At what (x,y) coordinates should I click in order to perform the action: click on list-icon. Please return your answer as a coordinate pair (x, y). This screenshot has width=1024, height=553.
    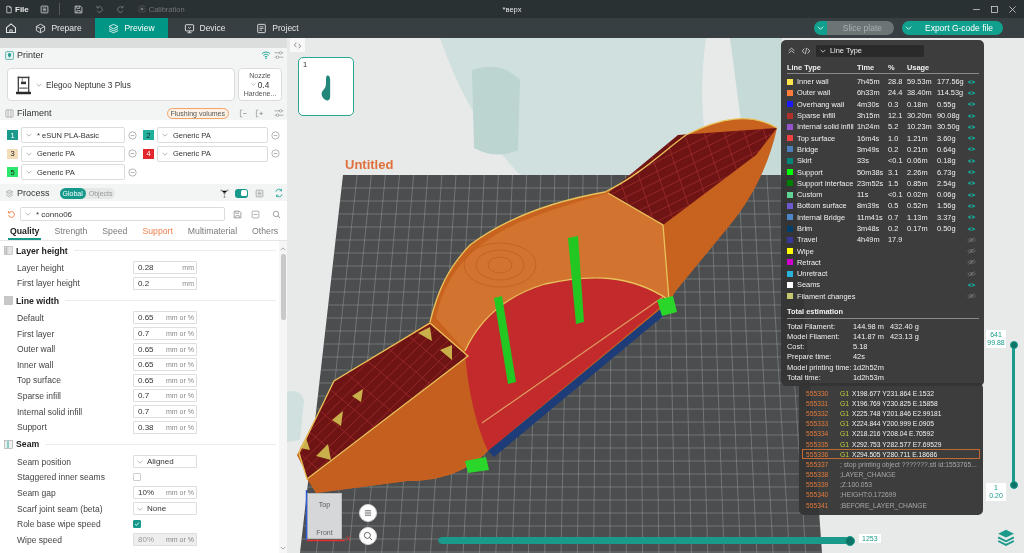
    Looking at the image, I should click on (259, 193).